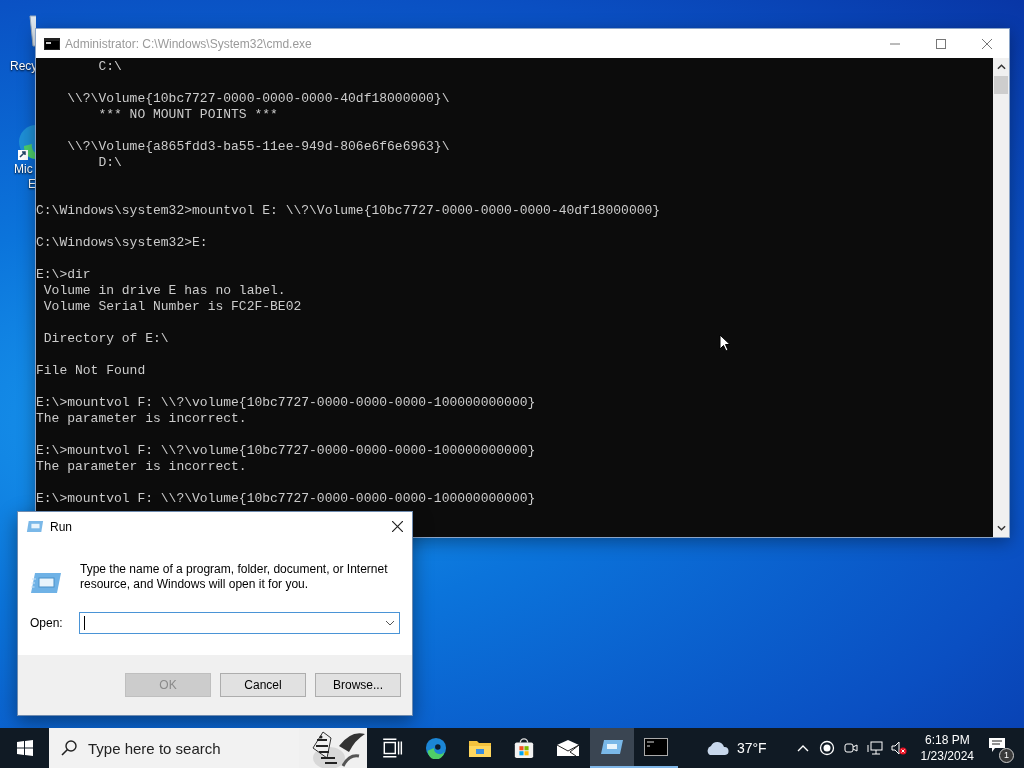 Image resolution: width=1024 pixels, height=768 pixels. I want to click on console-line: E:\>mountvol F: \\?\Volume{10bc7727-0000-0000-0000-100000000000}, so click(286, 499).